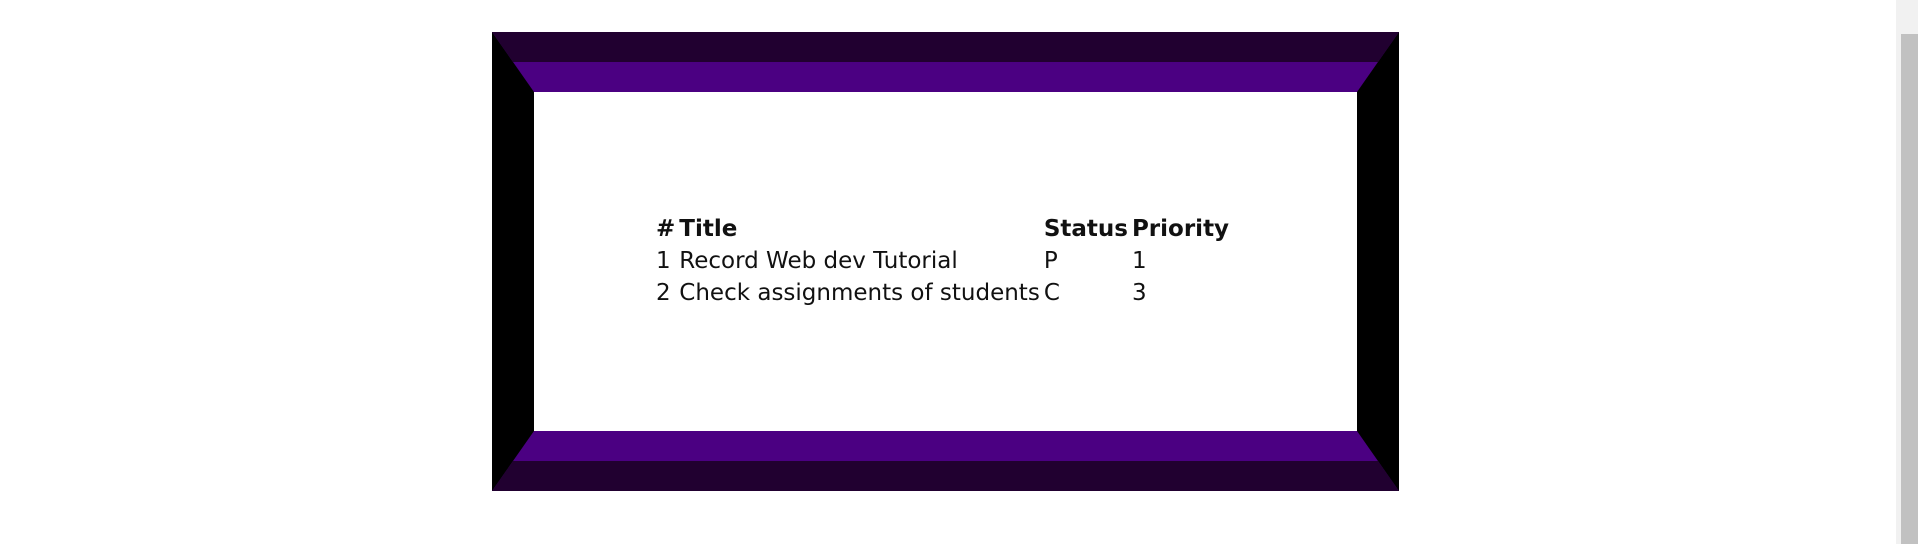  Describe the element at coordinates (818, 261) in the screenshot. I see `cell-title: Record Web dev Tutorial` at that location.